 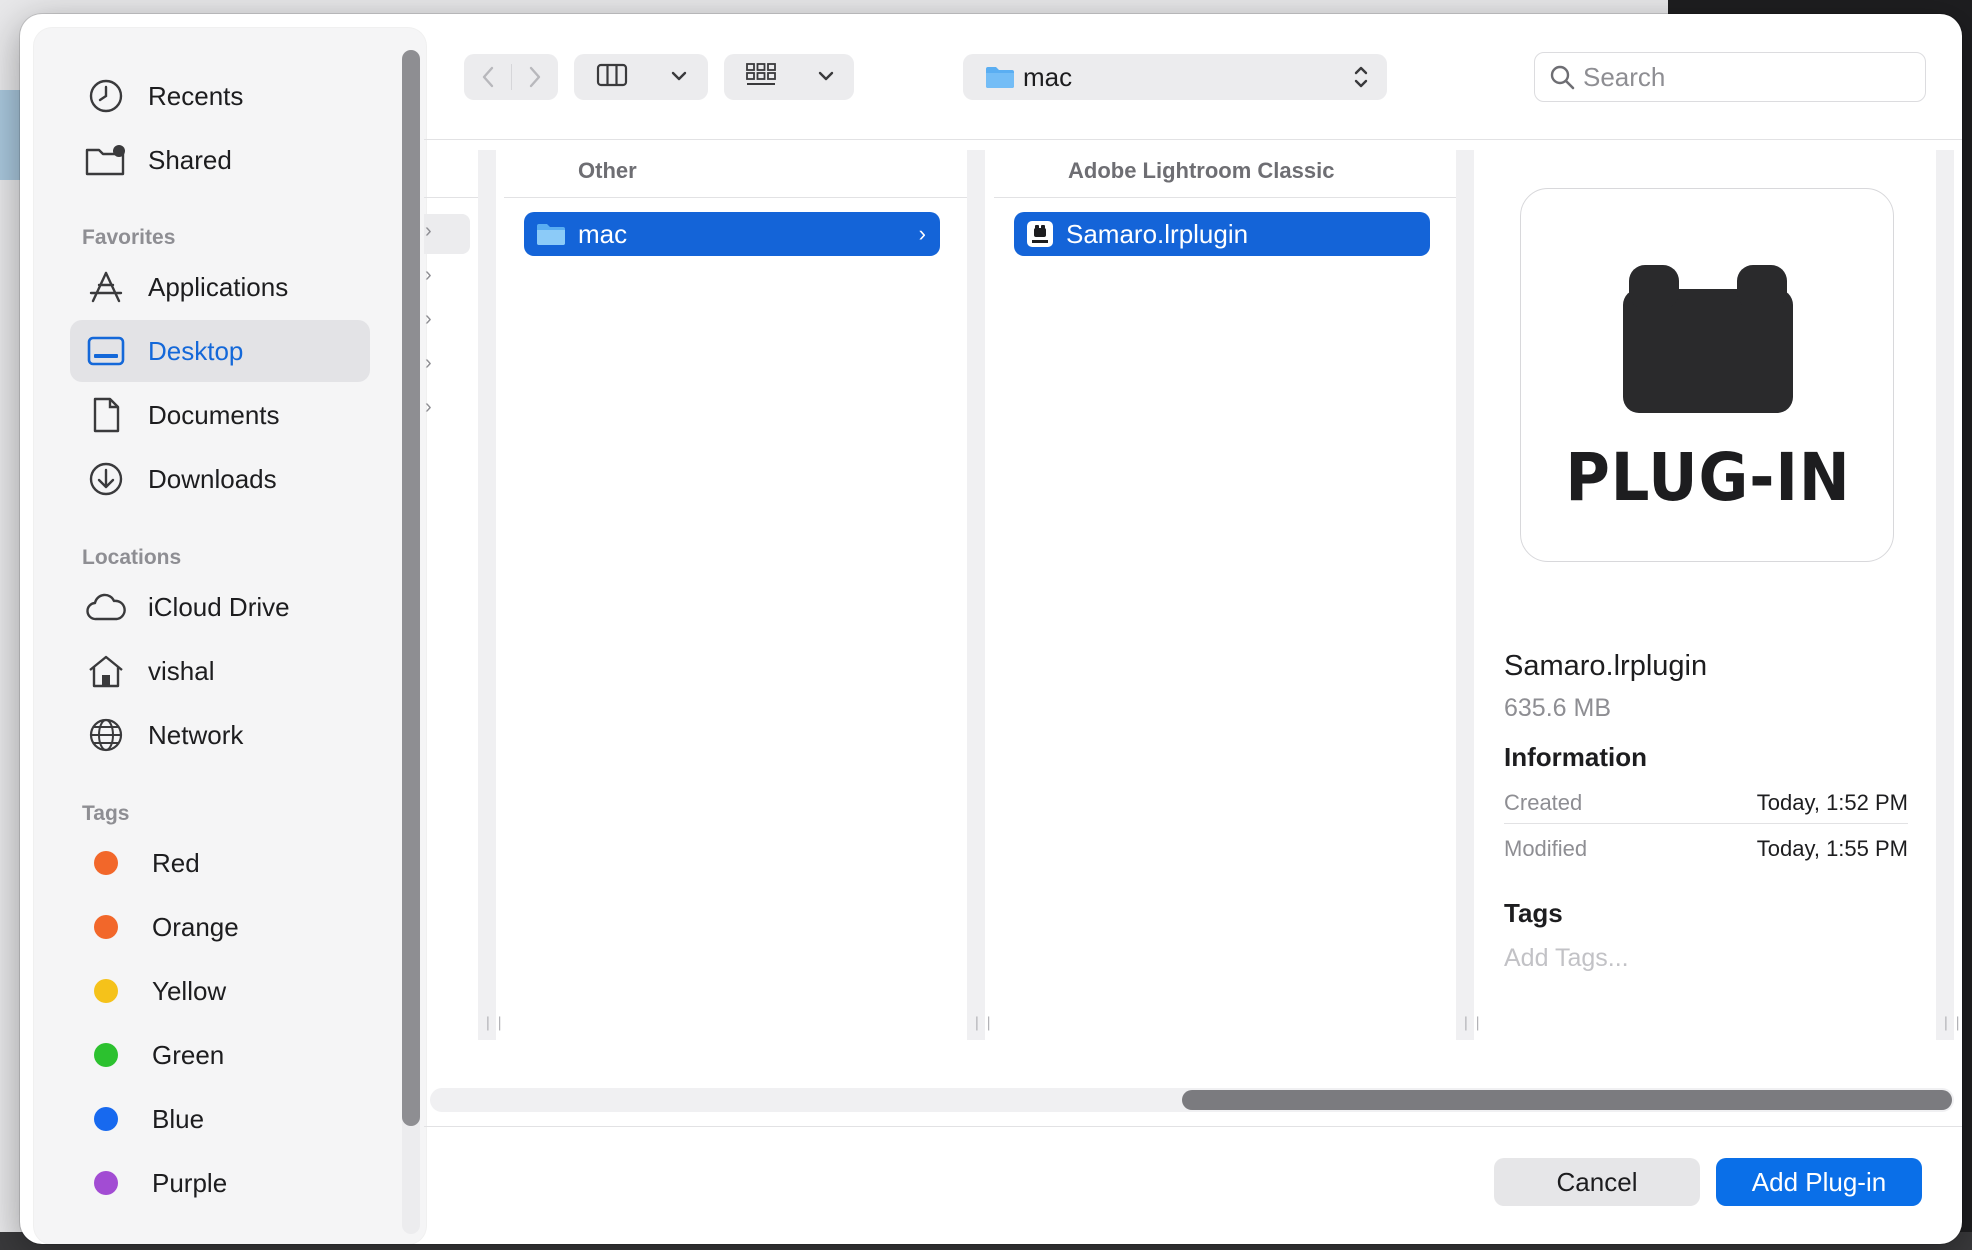 I want to click on sidebar-item-label: Green, so click(x=188, y=1054).